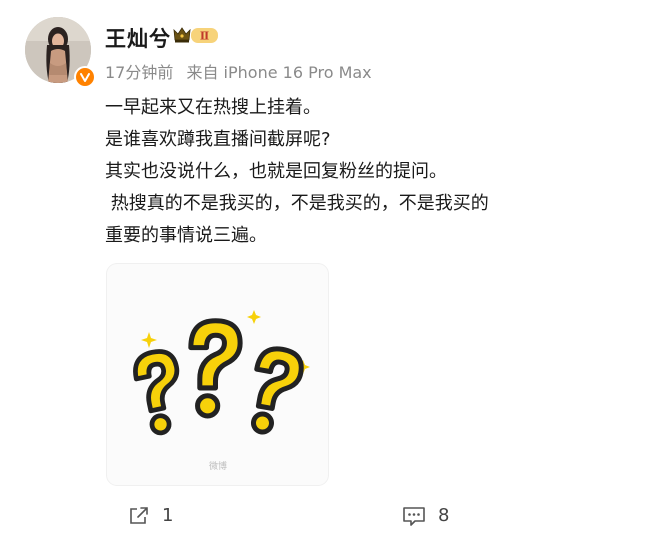 The width and height of the screenshot is (660, 541). I want to click on post-text-line: 是谁喜欢蹲我直播间截屏呢?, so click(218, 139).